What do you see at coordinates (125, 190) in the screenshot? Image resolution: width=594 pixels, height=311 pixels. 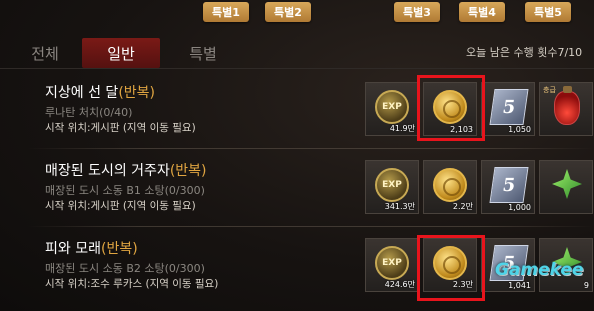 I see `quest-progress: 매장된 도시 소동 B1 소탕(0/300)` at bounding box center [125, 190].